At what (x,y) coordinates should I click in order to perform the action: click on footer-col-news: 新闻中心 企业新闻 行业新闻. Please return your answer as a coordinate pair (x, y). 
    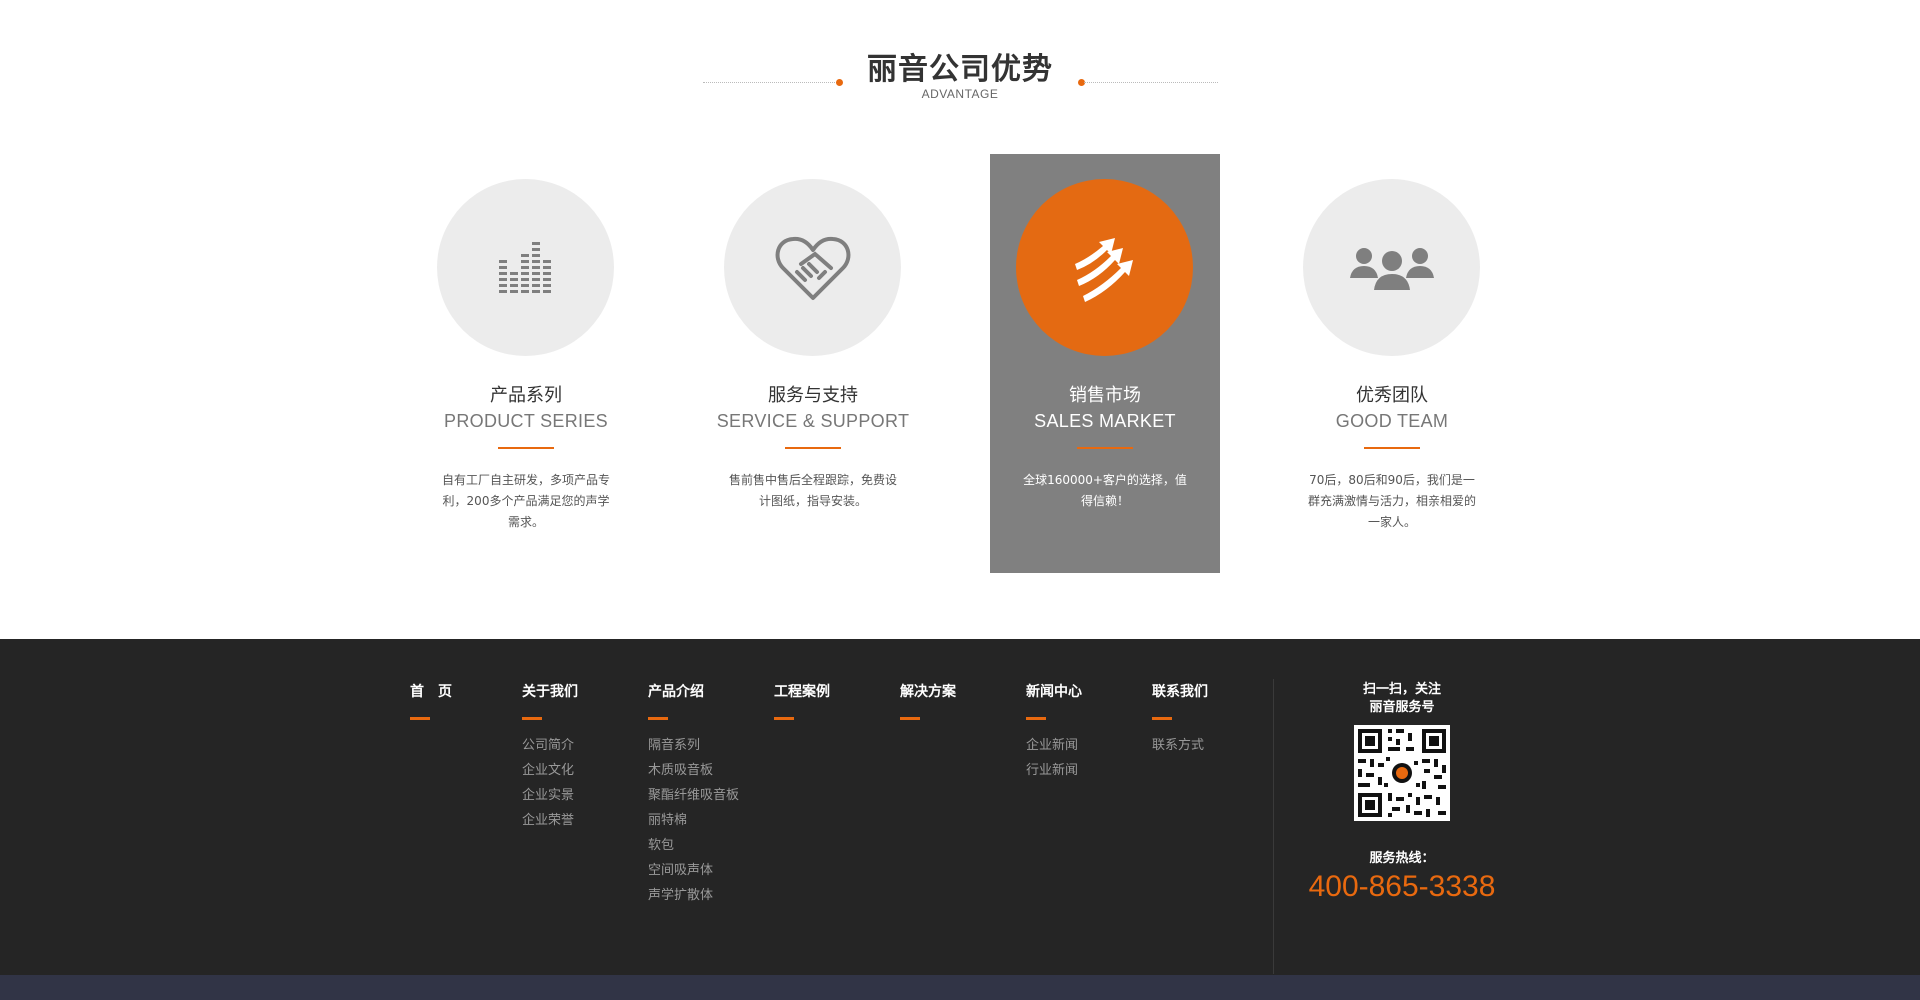
    Looking at the image, I should click on (1054, 732).